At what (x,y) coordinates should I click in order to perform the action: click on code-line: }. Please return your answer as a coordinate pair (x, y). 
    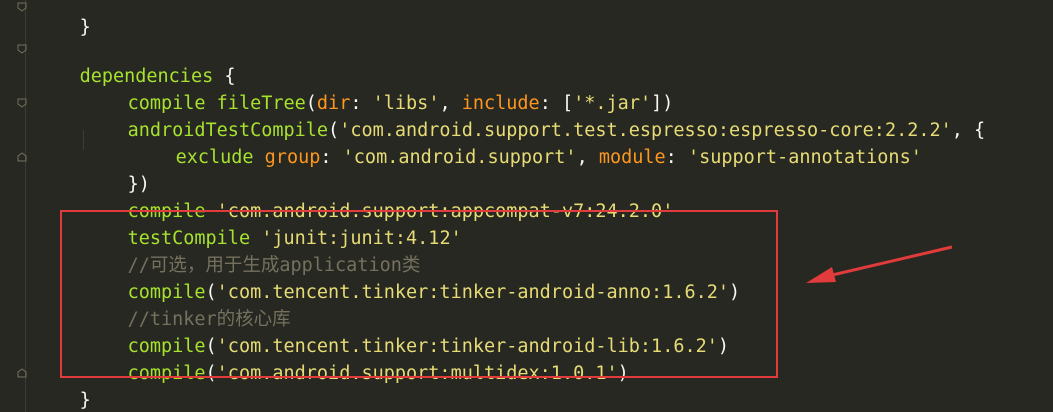
    Looking at the image, I should click on (63, 19).